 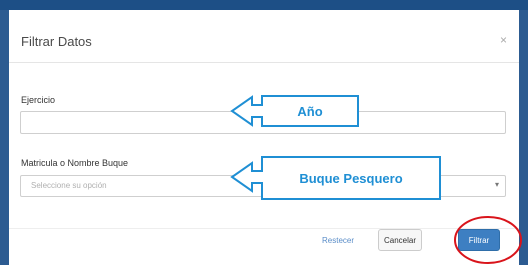 What do you see at coordinates (75, 163) in the screenshot?
I see `matricula-label: Matricula o Nombre Buque` at bounding box center [75, 163].